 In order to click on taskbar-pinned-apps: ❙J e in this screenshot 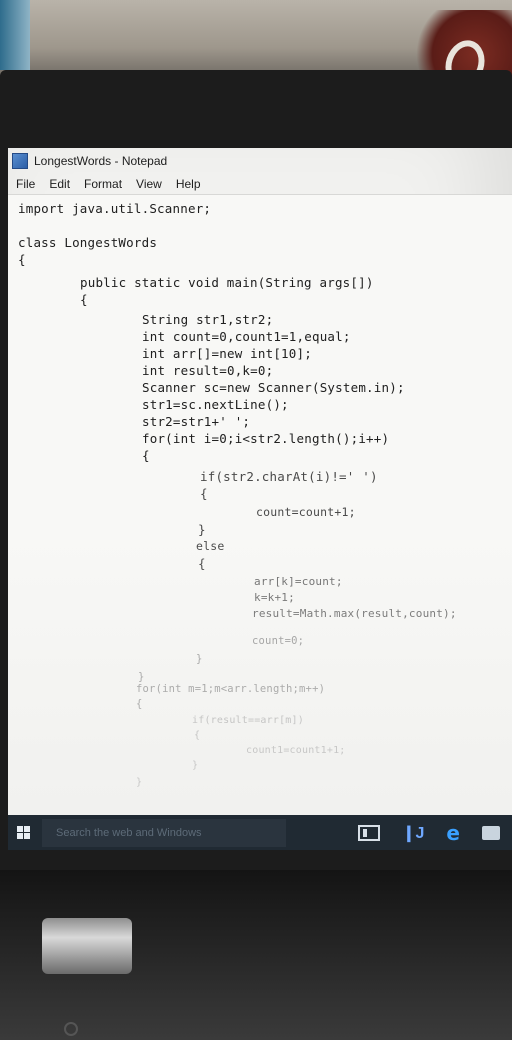, I will do `click(435, 833)`.